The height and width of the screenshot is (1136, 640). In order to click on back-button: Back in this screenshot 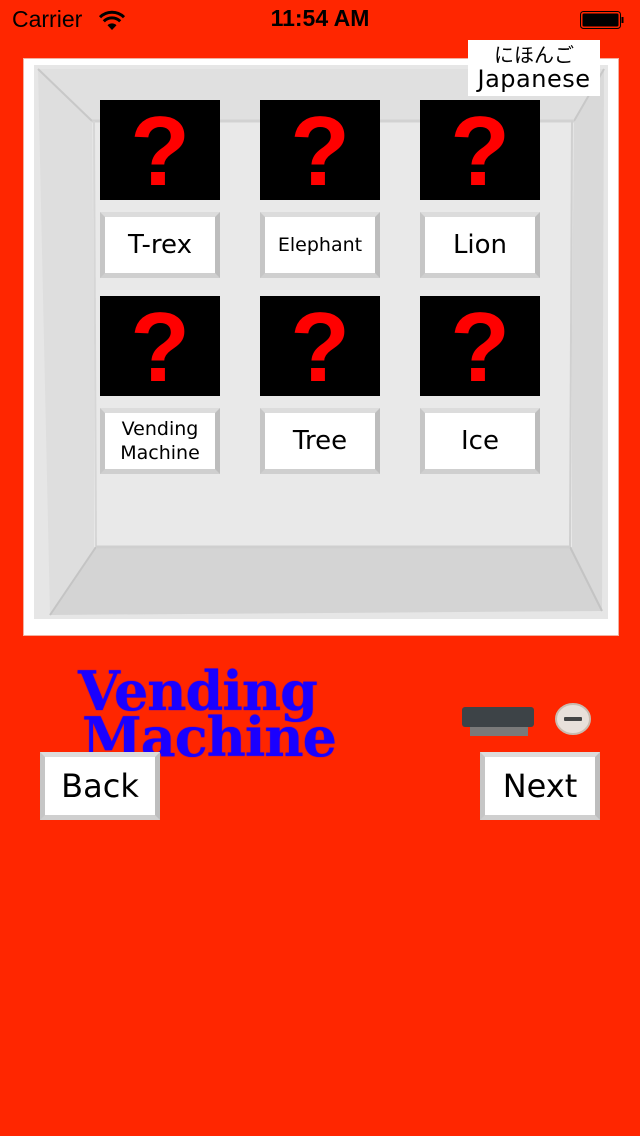, I will do `click(100, 786)`.